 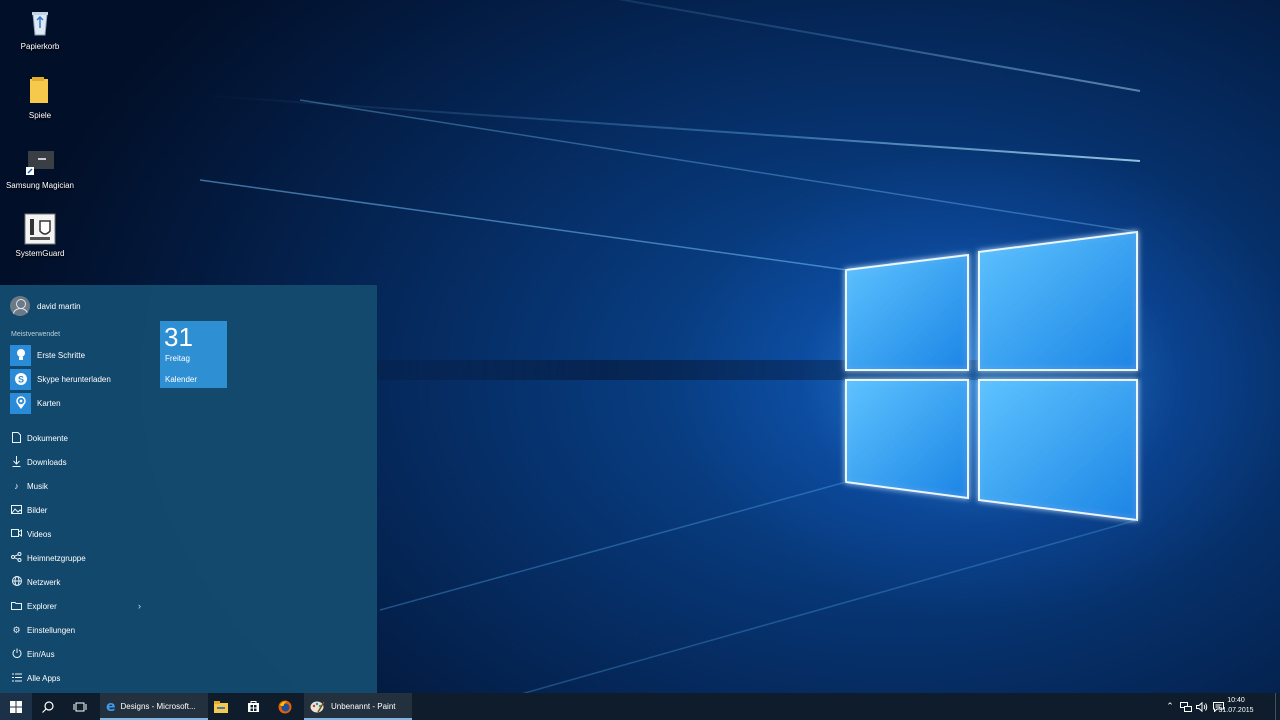 I want to click on firefox-icon, so click(x=285, y=706).